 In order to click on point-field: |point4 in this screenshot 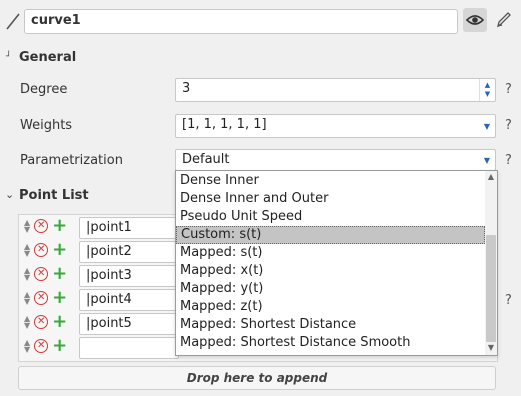, I will do `click(129, 300)`.